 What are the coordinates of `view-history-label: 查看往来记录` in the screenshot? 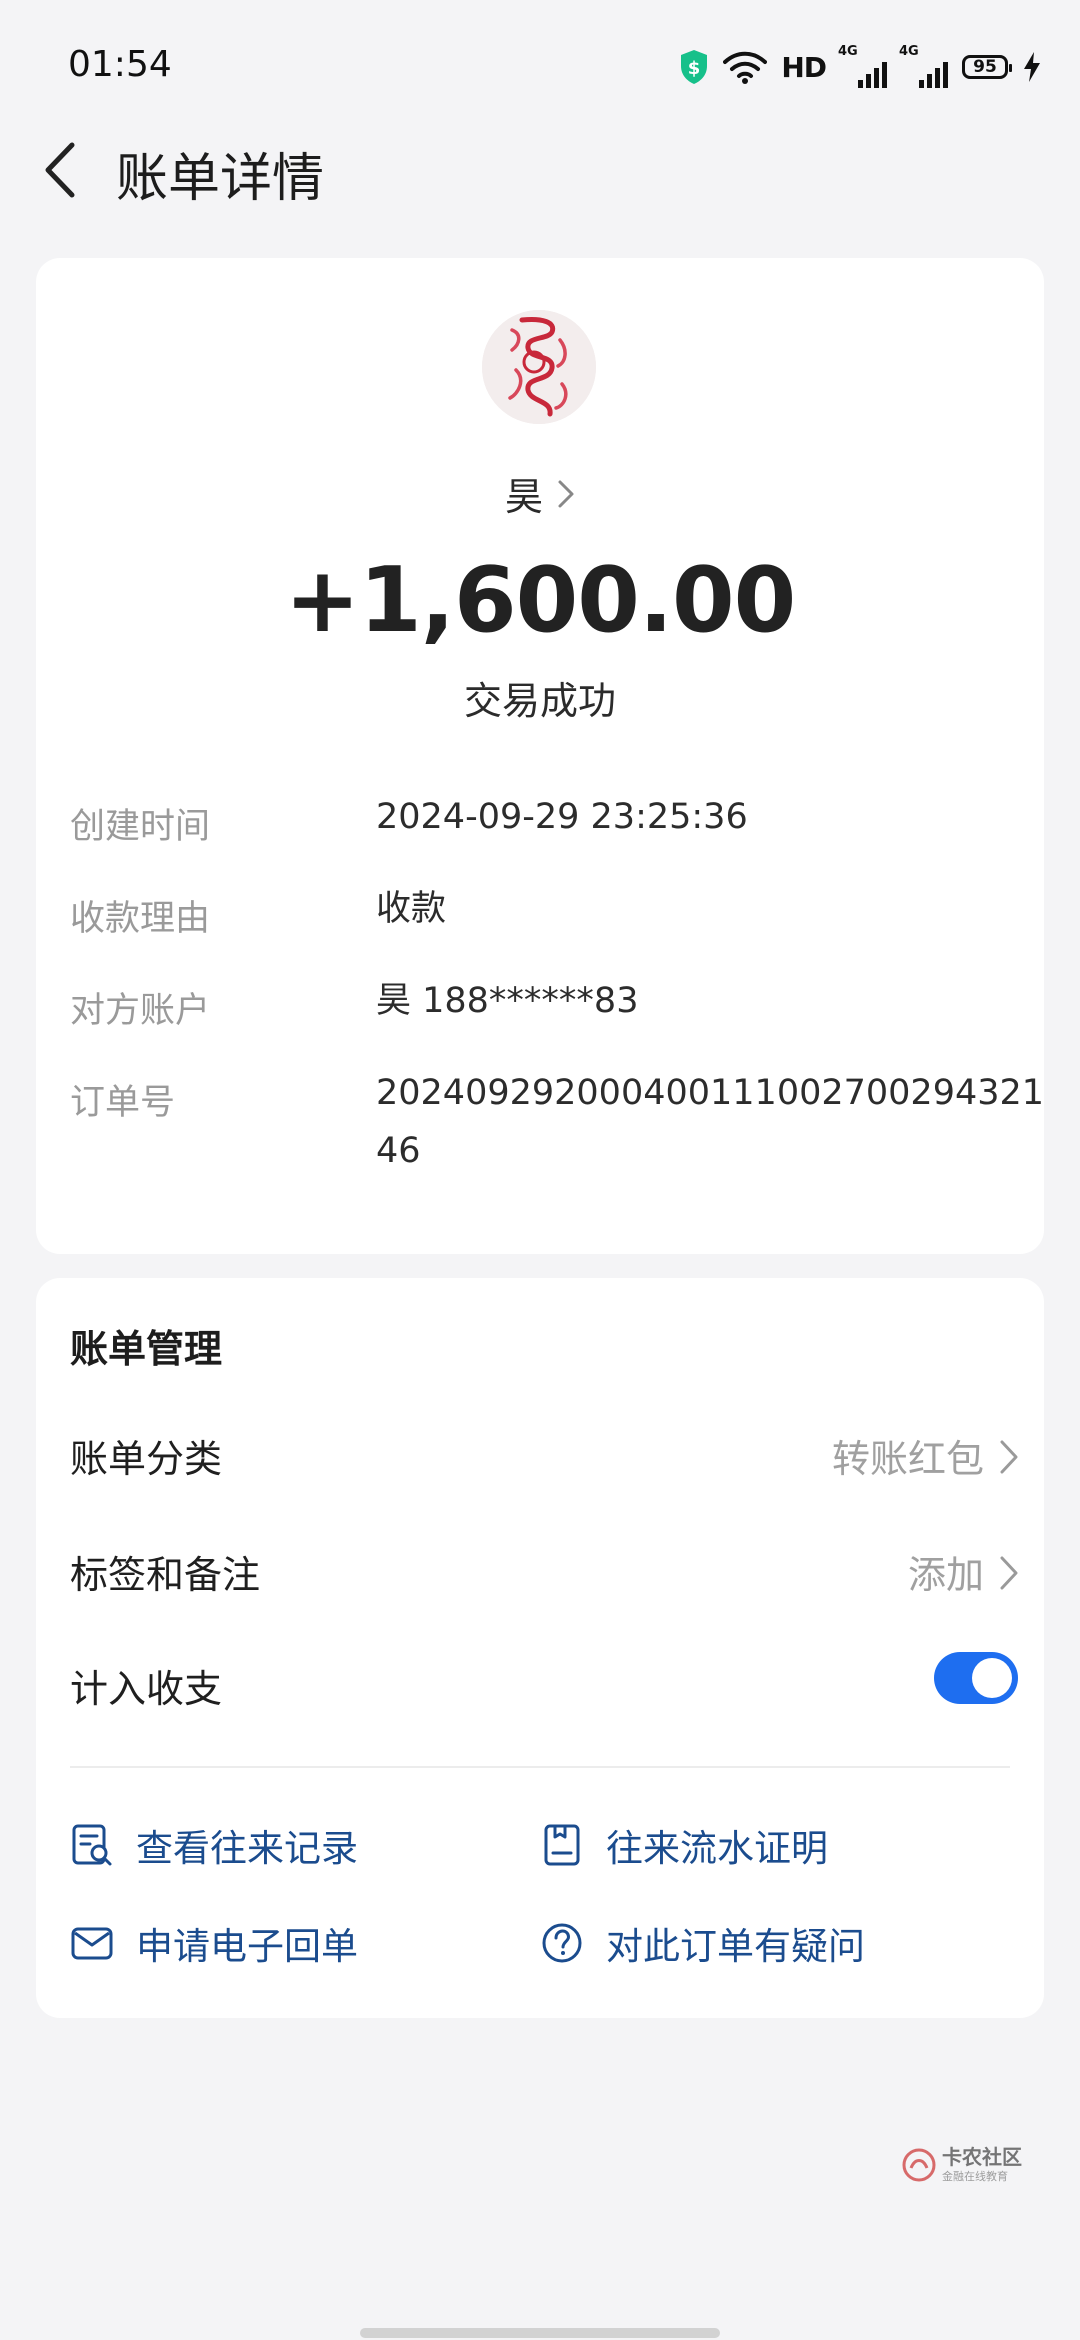 It's located at (247, 1848).